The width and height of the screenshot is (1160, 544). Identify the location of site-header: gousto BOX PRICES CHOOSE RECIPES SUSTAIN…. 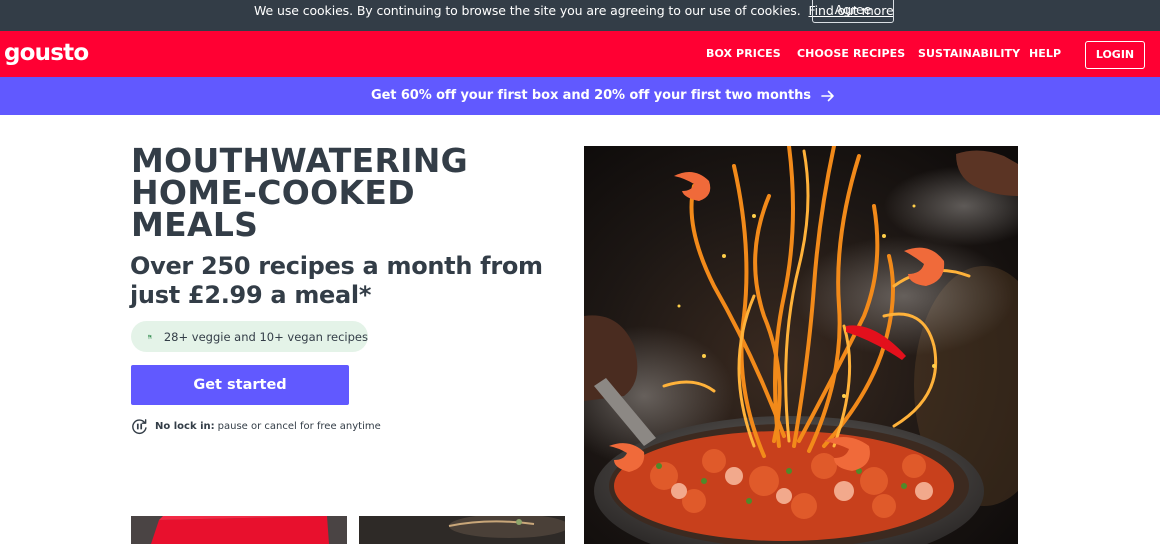
(580, 54).